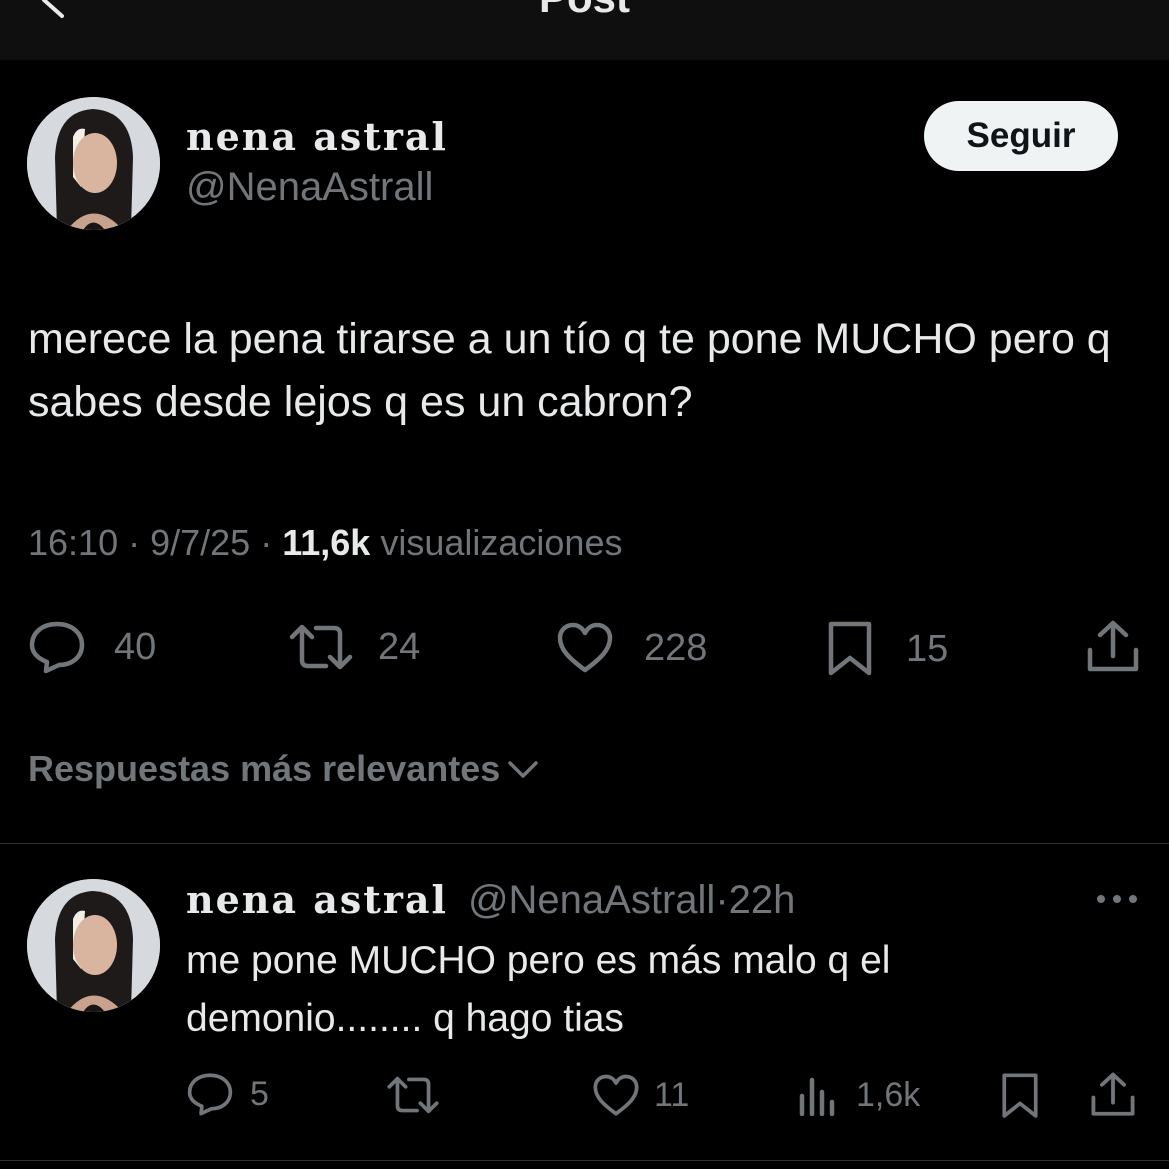  What do you see at coordinates (92, 647) in the screenshot?
I see `reply-button: 40` at bounding box center [92, 647].